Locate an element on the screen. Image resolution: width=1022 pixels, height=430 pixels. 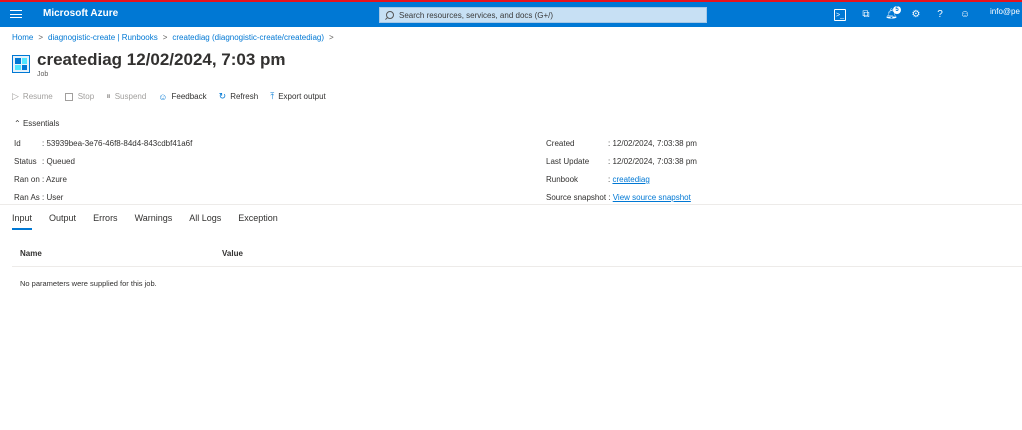
essentials-toggle: ⌃ Essentials is located at coordinates (36, 123).